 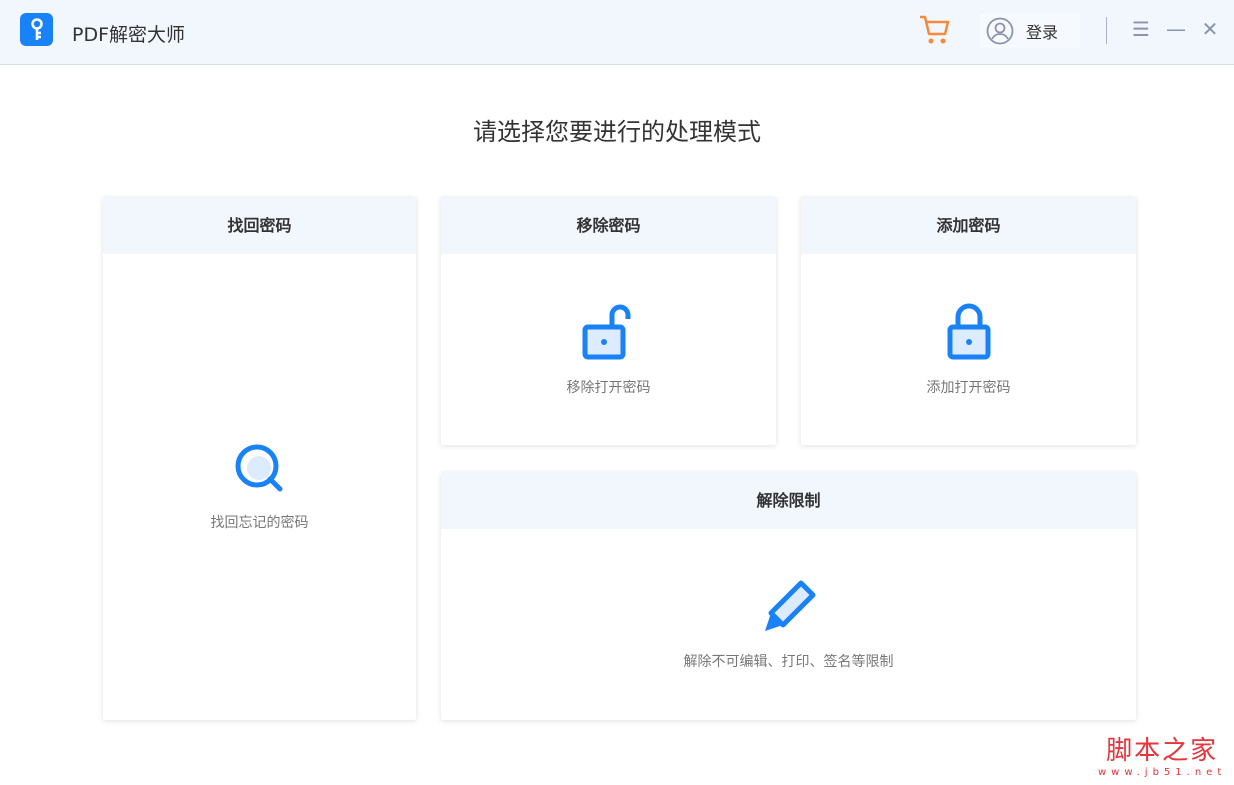 I want to click on search-icon, so click(x=258, y=468).